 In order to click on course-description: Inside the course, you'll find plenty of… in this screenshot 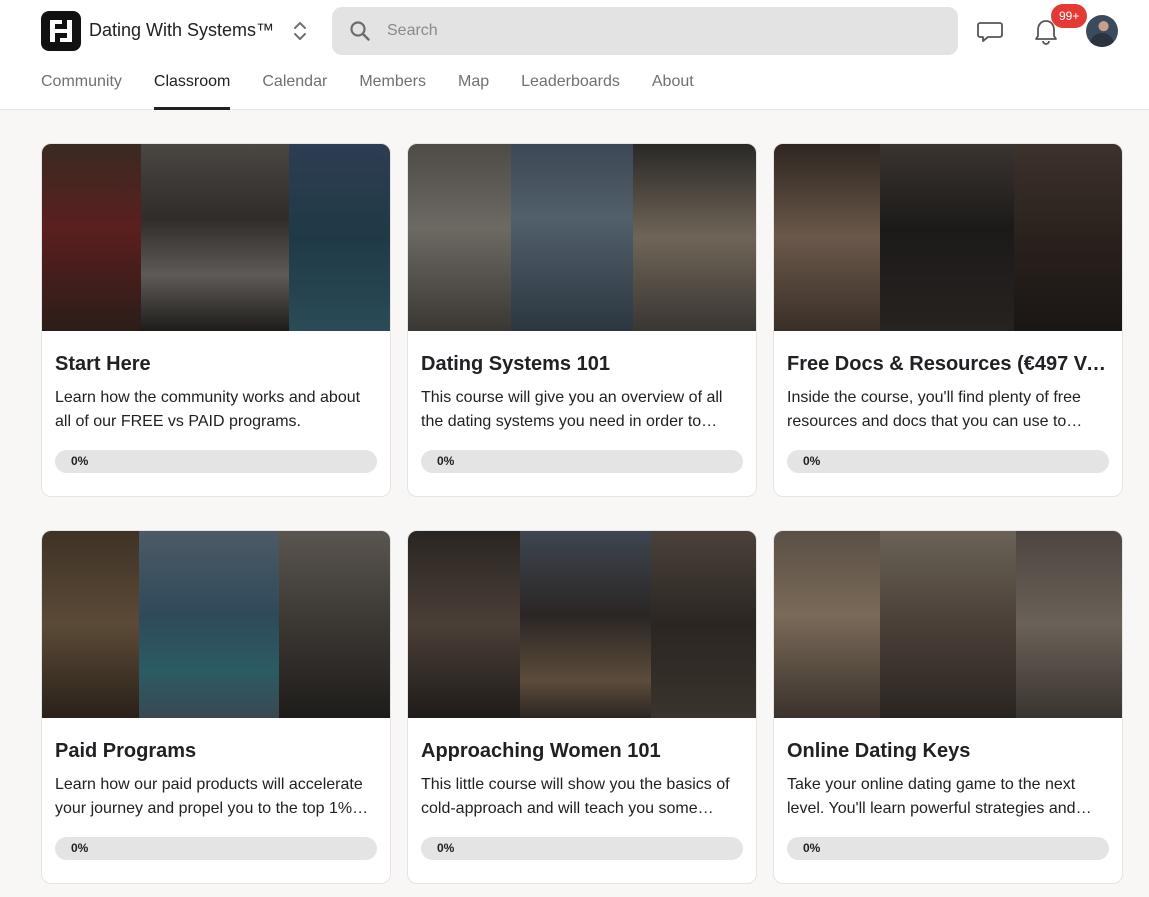, I will do `click(935, 409)`.